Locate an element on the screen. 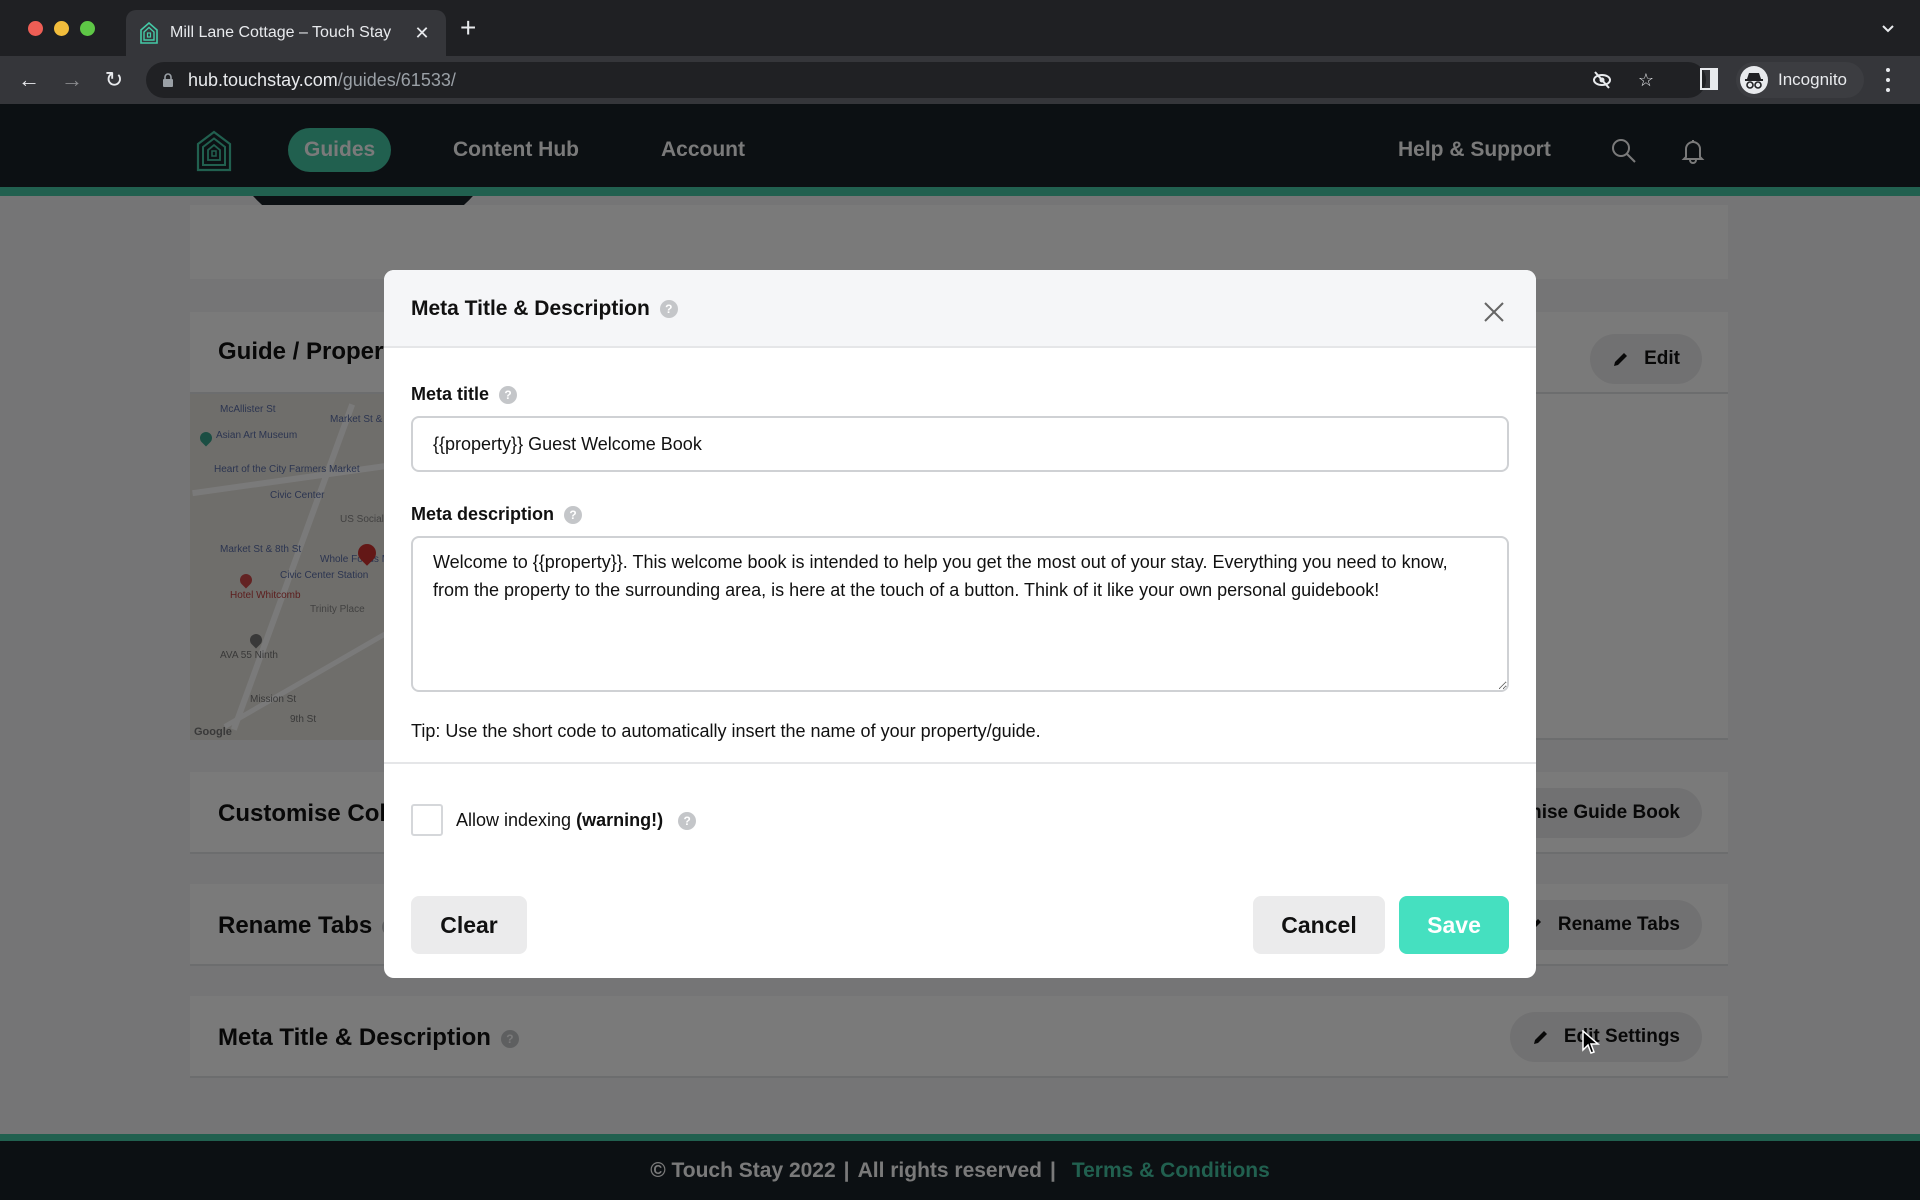 This screenshot has width=1920, height=1200. profile-label: Incognito is located at coordinates (1812, 79).